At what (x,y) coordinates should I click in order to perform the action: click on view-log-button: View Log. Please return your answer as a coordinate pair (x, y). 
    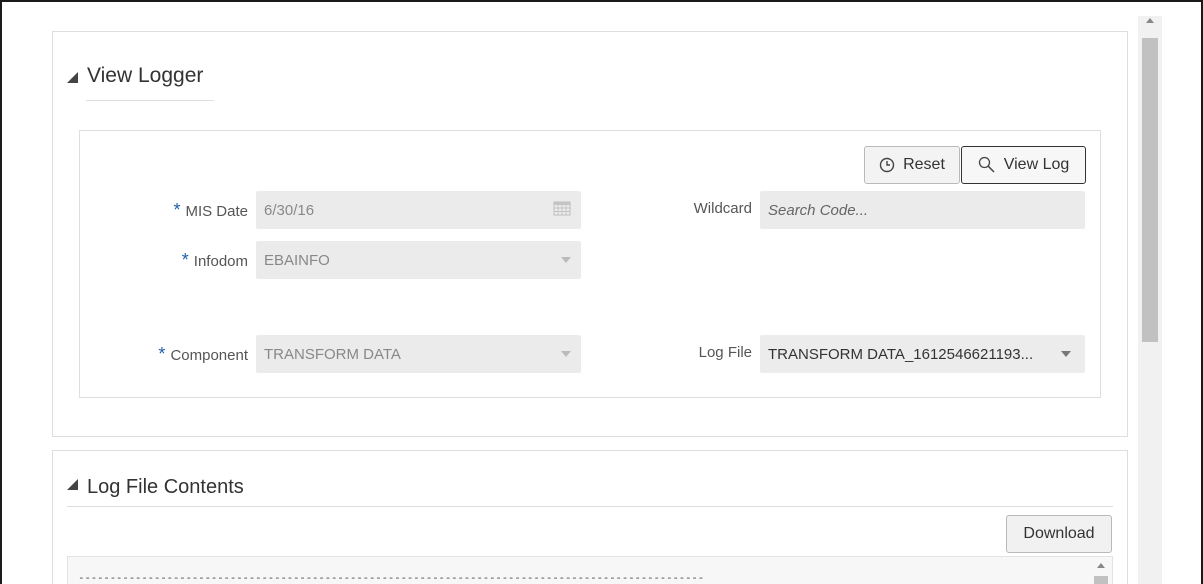
    Looking at the image, I should click on (1023, 165).